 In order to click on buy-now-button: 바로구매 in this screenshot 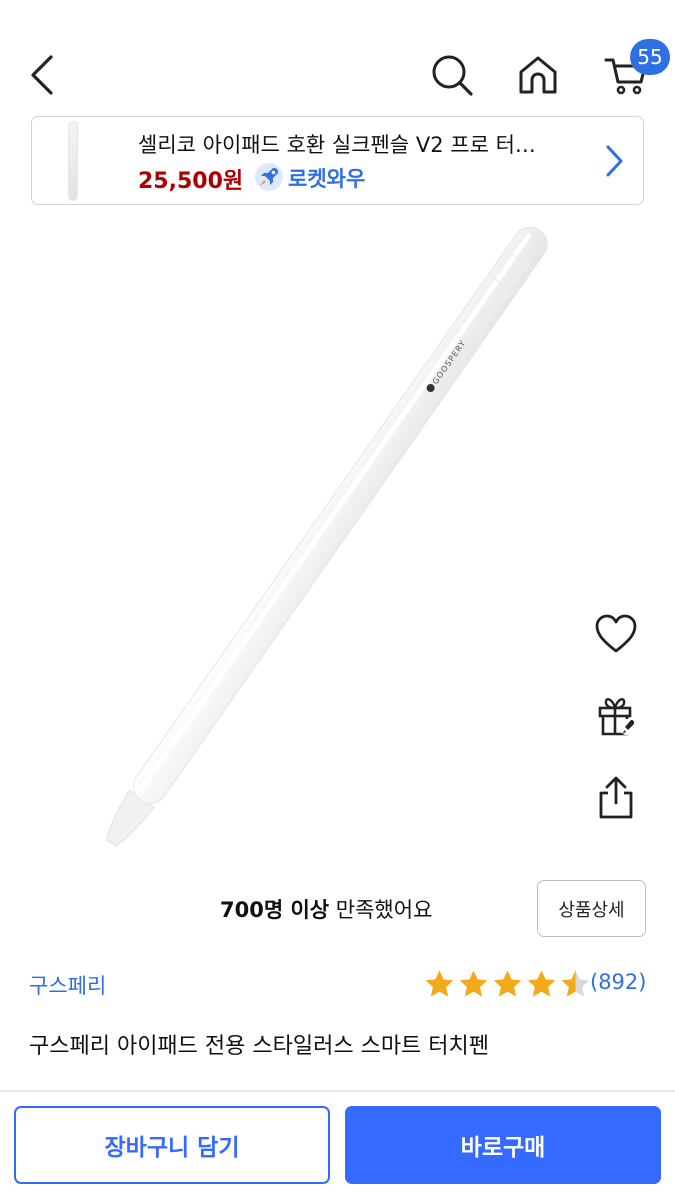, I will do `click(503, 1145)`.